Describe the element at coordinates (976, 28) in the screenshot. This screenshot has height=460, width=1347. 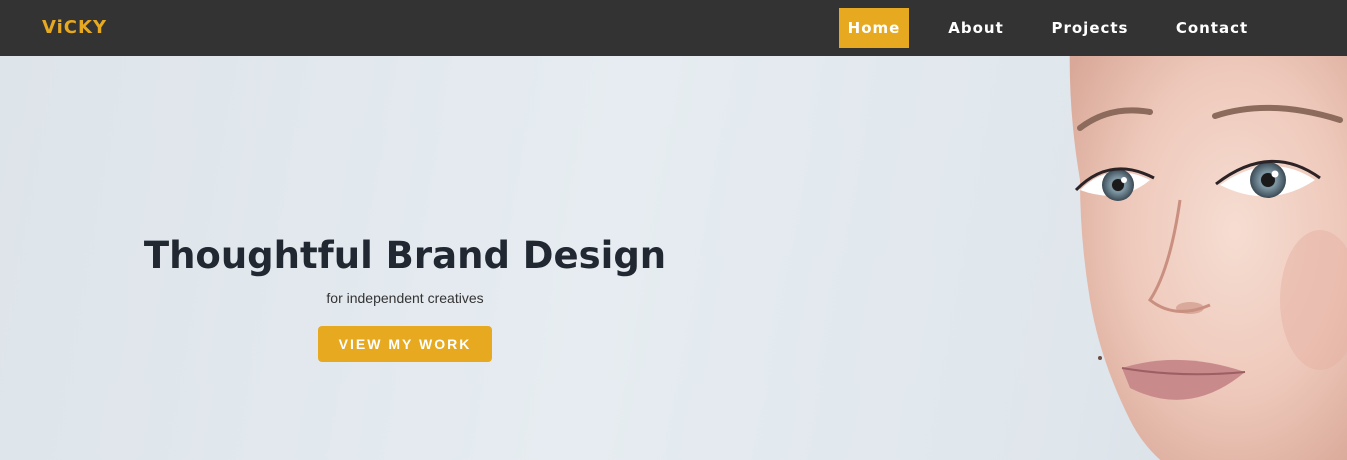
I see `nav-item-about: About` at that location.